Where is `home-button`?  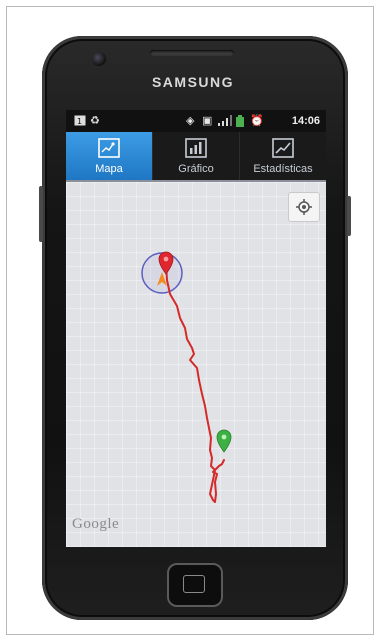 home-button is located at coordinates (195, 585).